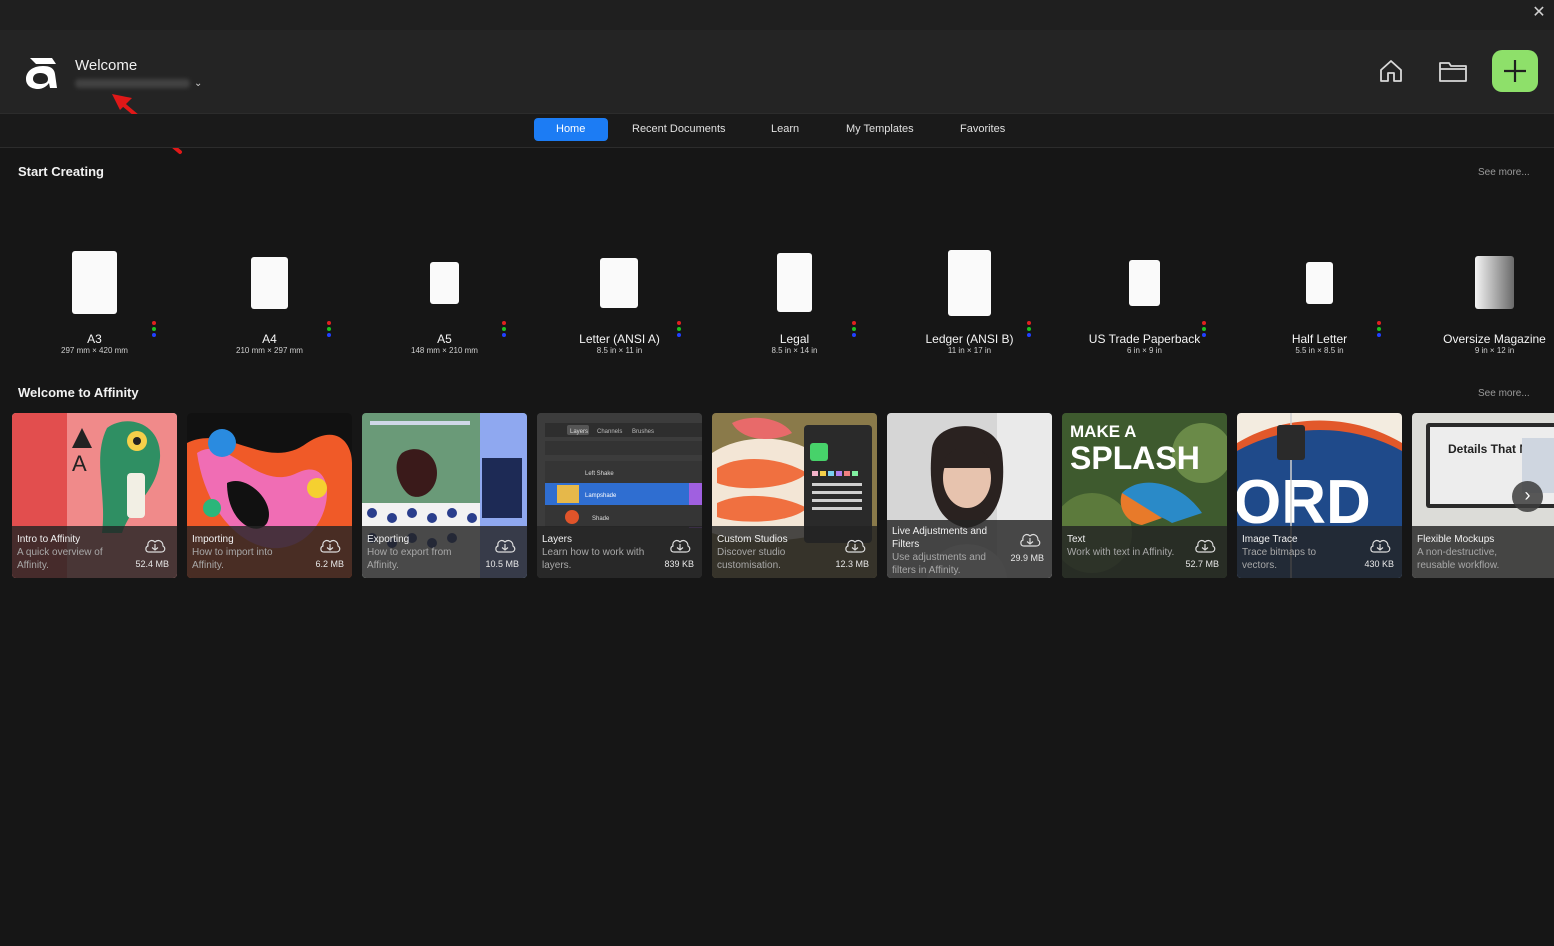 The image size is (1554, 946). I want to click on carousel-next-button: ›, so click(1527, 496).